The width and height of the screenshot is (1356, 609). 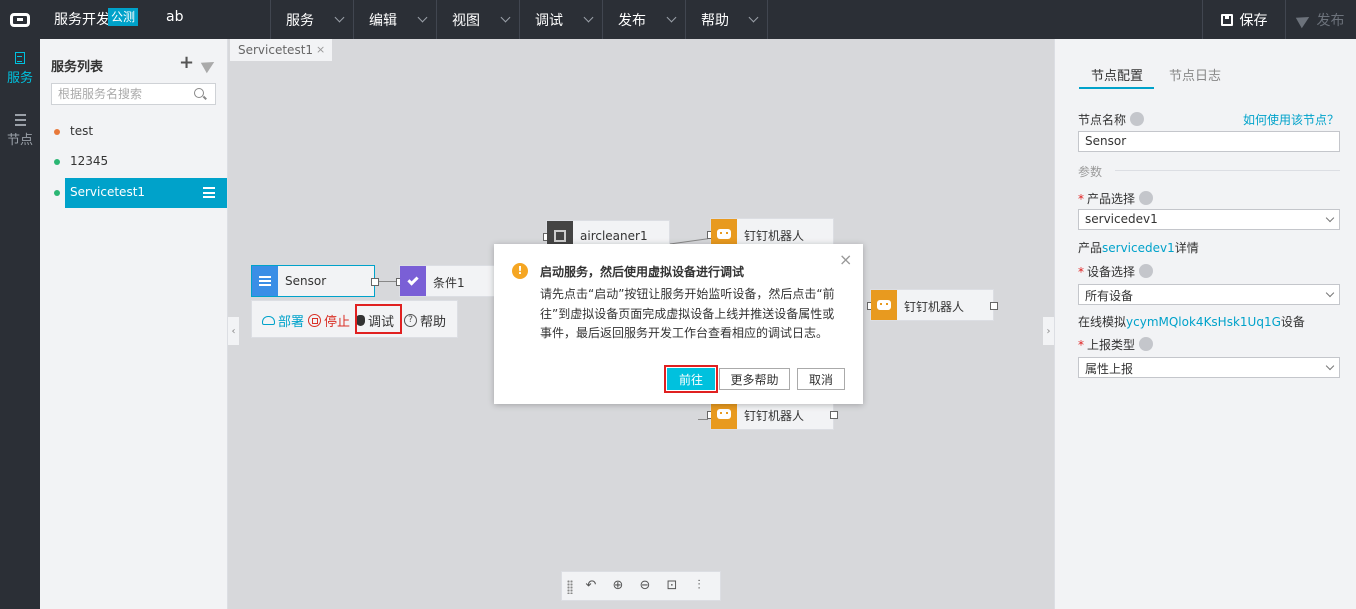 I want to click on robot-icon, so click(x=884, y=305).